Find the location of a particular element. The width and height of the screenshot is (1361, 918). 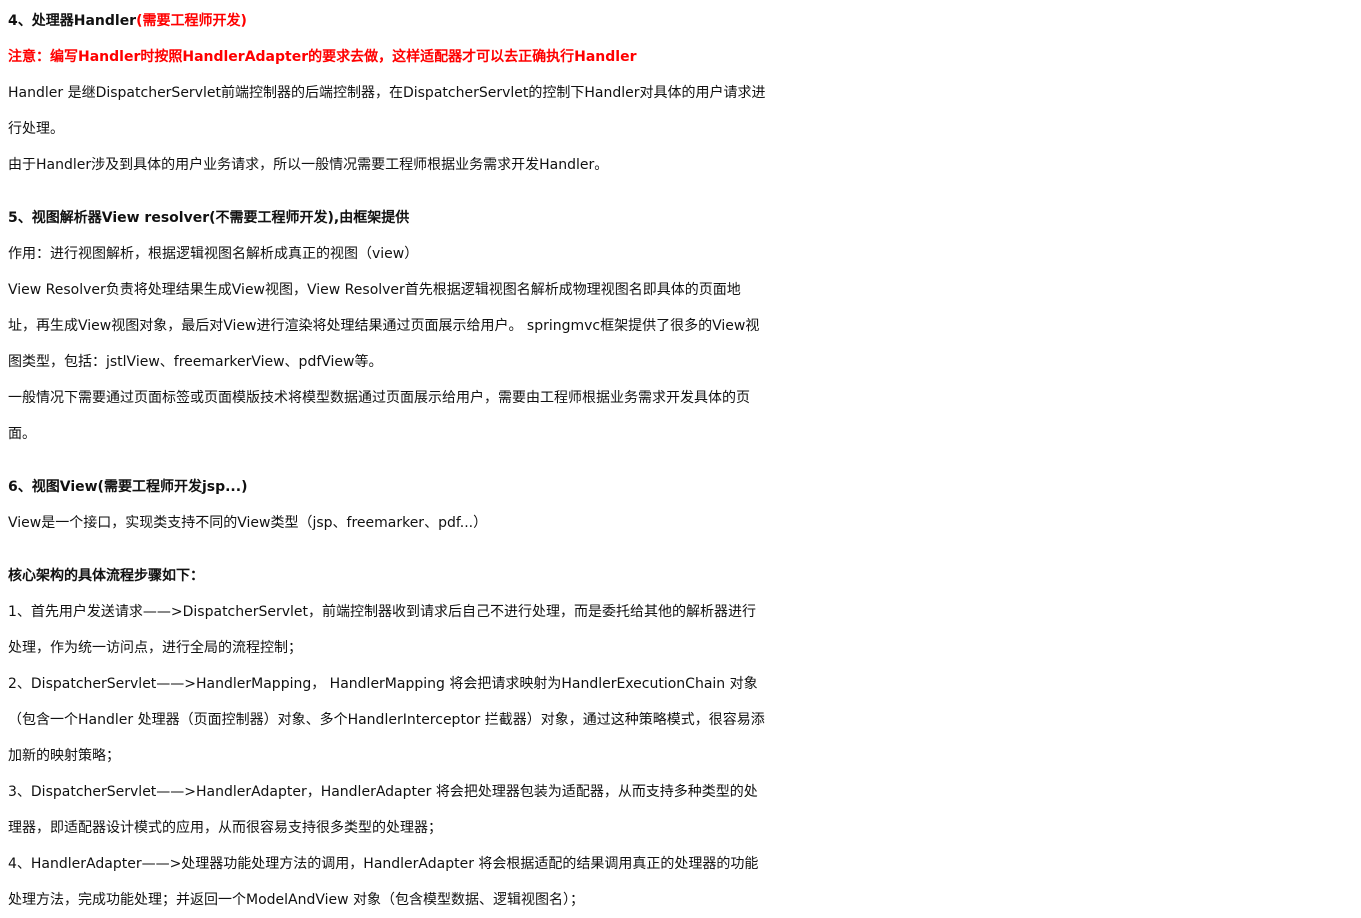

flow-step3-line2: 理器，即适配器设计模式的应用，从而很容易支持很多类型的处理器； is located at coordinates (225, 828).